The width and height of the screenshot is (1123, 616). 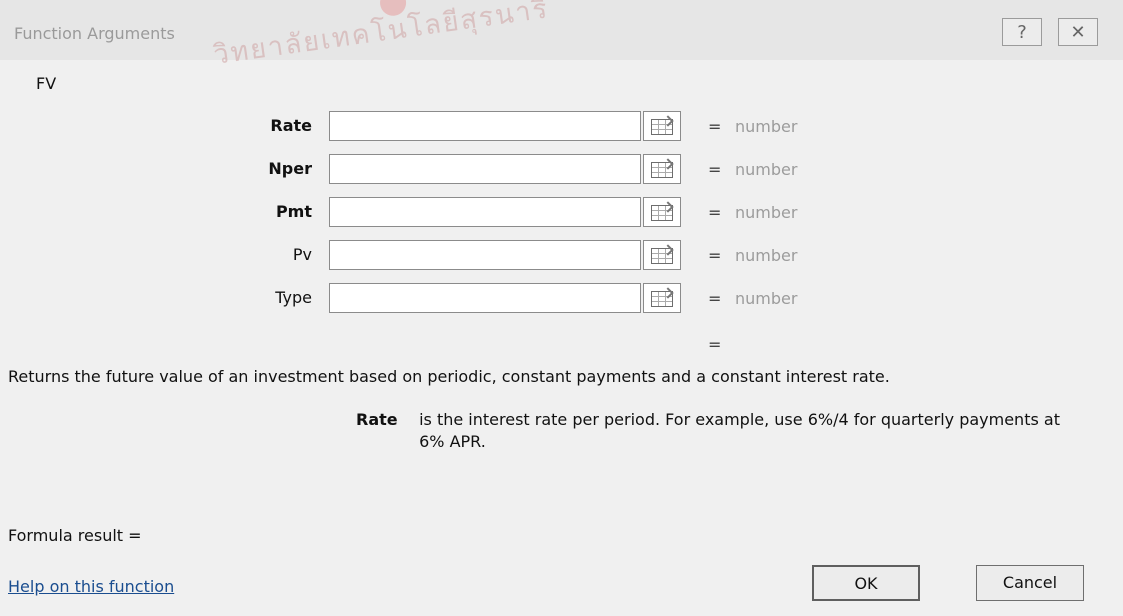 What do you see at coordinates (293, 211) in the screenshot?
I see `pmt-label: Pmt` at bounding box center [293, 211].